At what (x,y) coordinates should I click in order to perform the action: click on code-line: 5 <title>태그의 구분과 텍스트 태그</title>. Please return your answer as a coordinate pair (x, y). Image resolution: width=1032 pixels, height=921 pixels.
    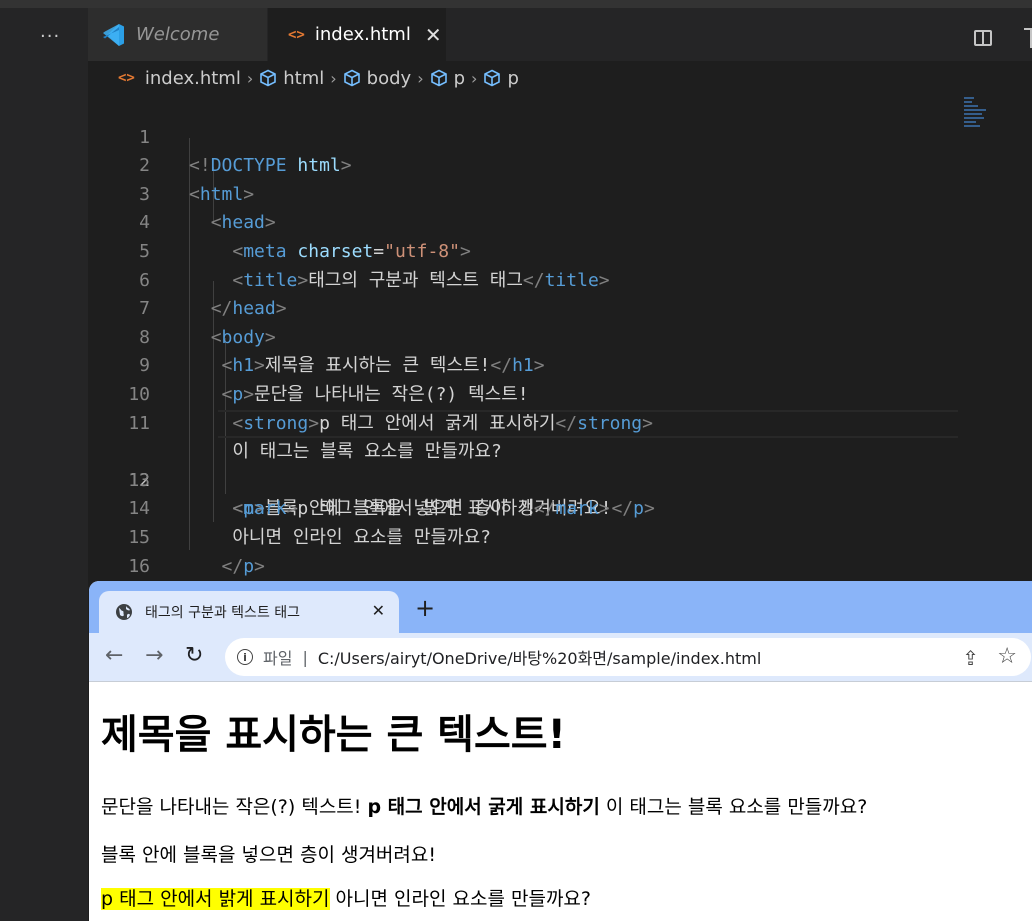
    Looking at the image, I should click on (560, 250).